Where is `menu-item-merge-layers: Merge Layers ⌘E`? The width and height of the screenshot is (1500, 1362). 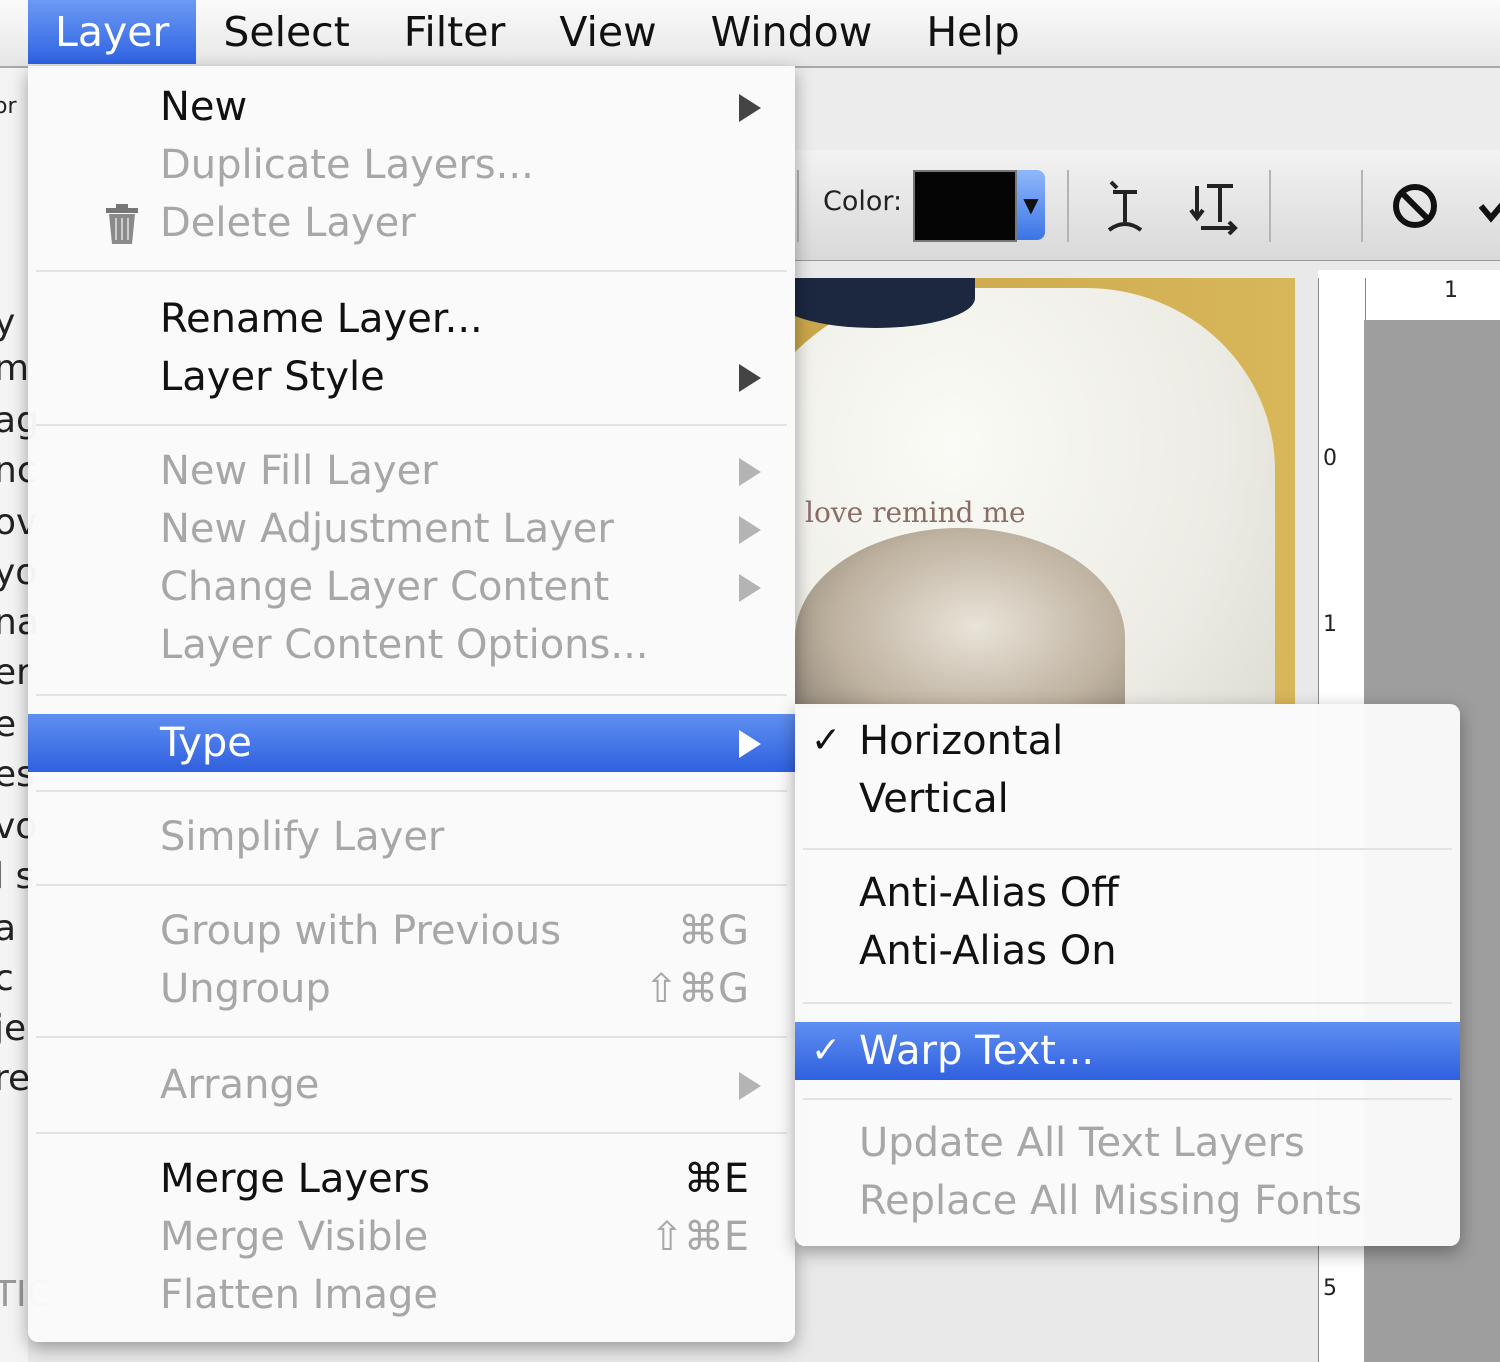 menu-item-merge-layers: Merge Layers ⌘E is located at coordinates (411, 1179).